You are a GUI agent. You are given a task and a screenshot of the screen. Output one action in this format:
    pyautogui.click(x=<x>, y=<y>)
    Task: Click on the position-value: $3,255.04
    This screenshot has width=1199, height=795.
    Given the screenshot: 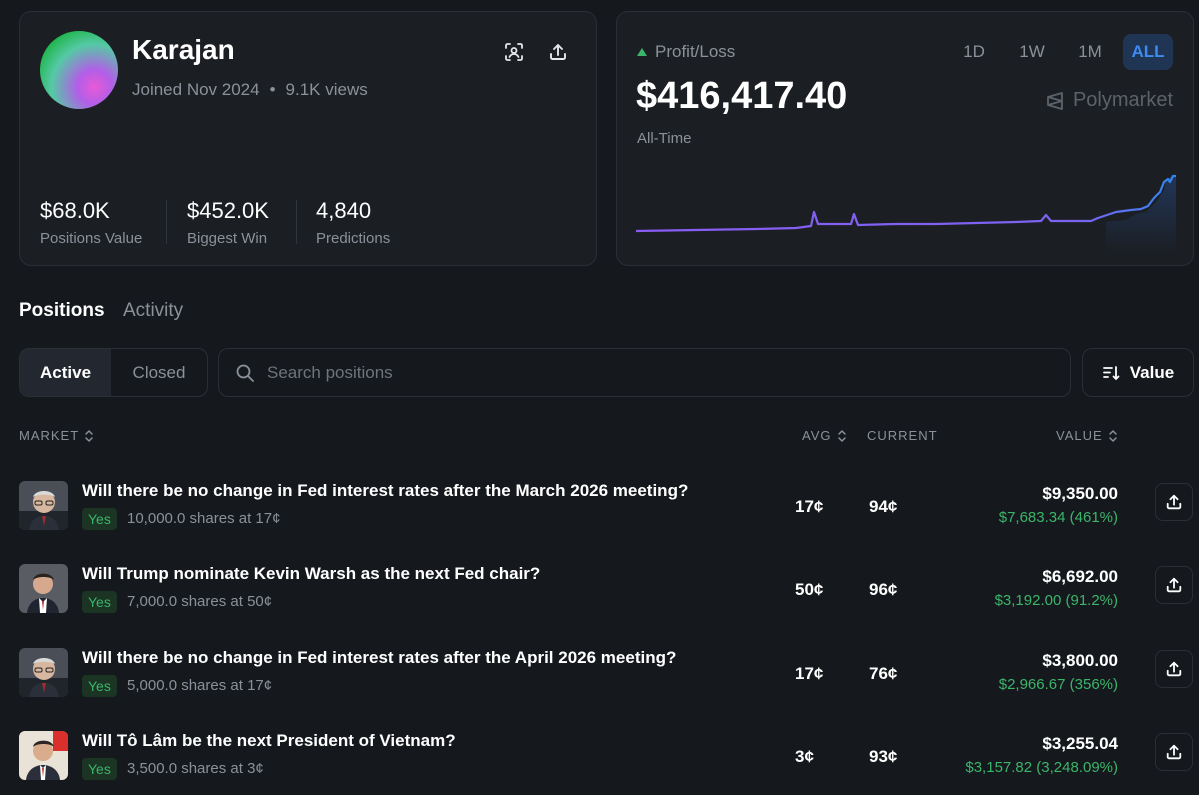 What is the action you would take?
    pyautogui.click(x=1080, y=743)
    